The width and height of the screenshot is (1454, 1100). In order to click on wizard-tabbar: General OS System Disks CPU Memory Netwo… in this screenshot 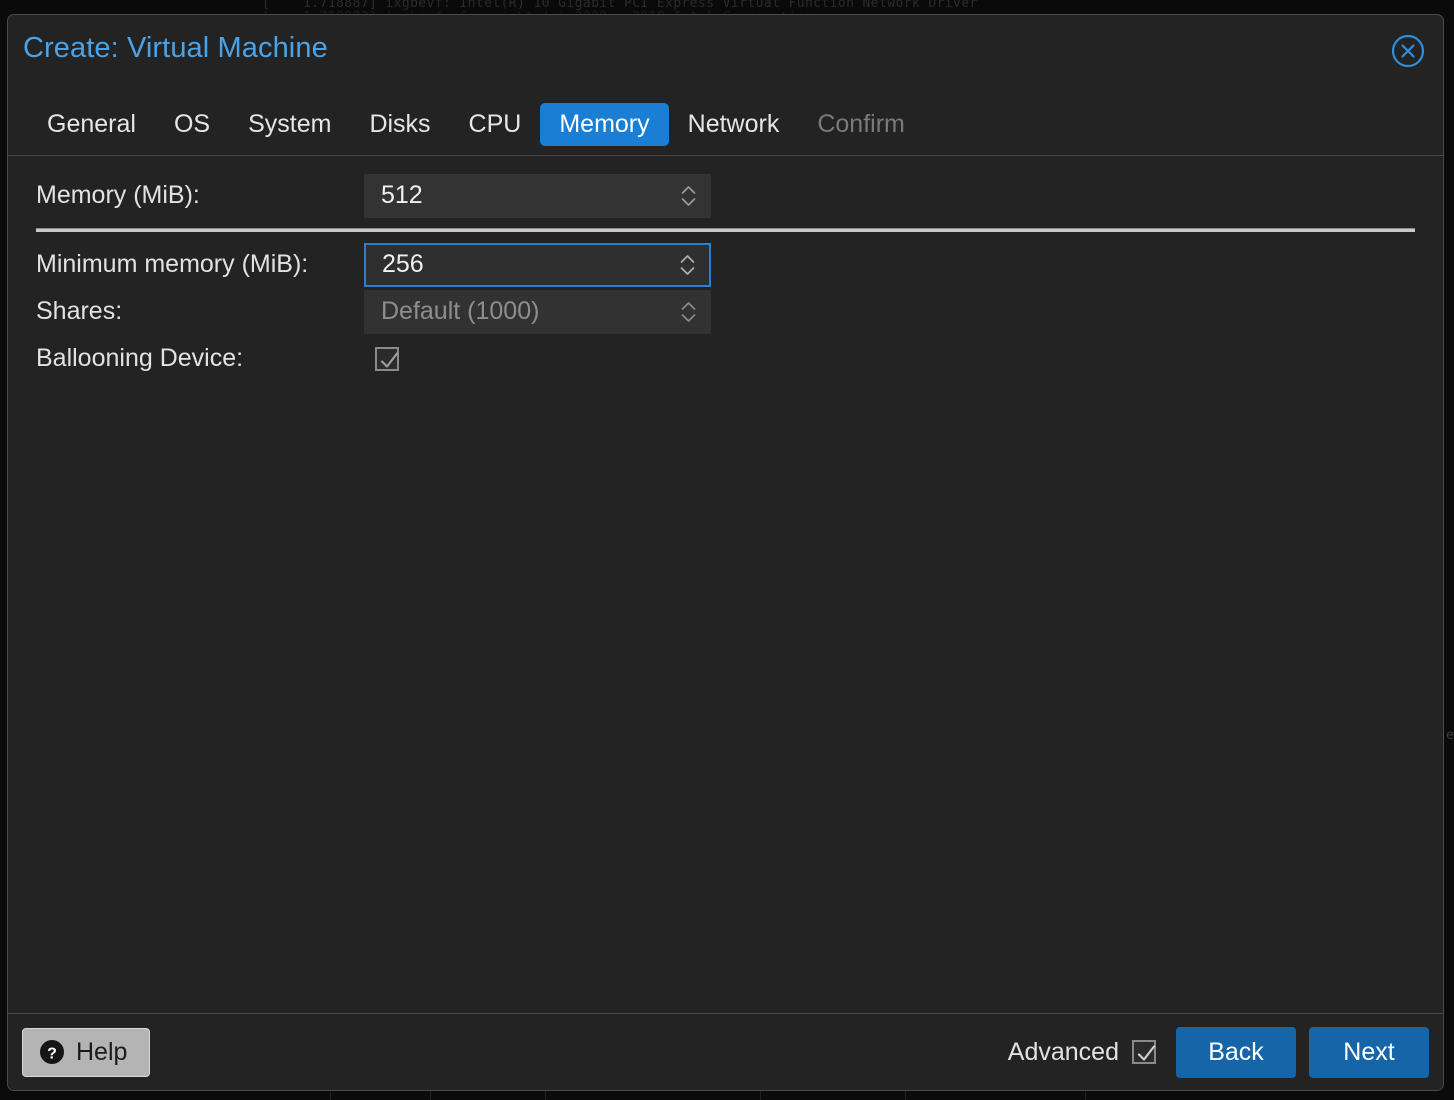, I will do `click(725, 124)`.